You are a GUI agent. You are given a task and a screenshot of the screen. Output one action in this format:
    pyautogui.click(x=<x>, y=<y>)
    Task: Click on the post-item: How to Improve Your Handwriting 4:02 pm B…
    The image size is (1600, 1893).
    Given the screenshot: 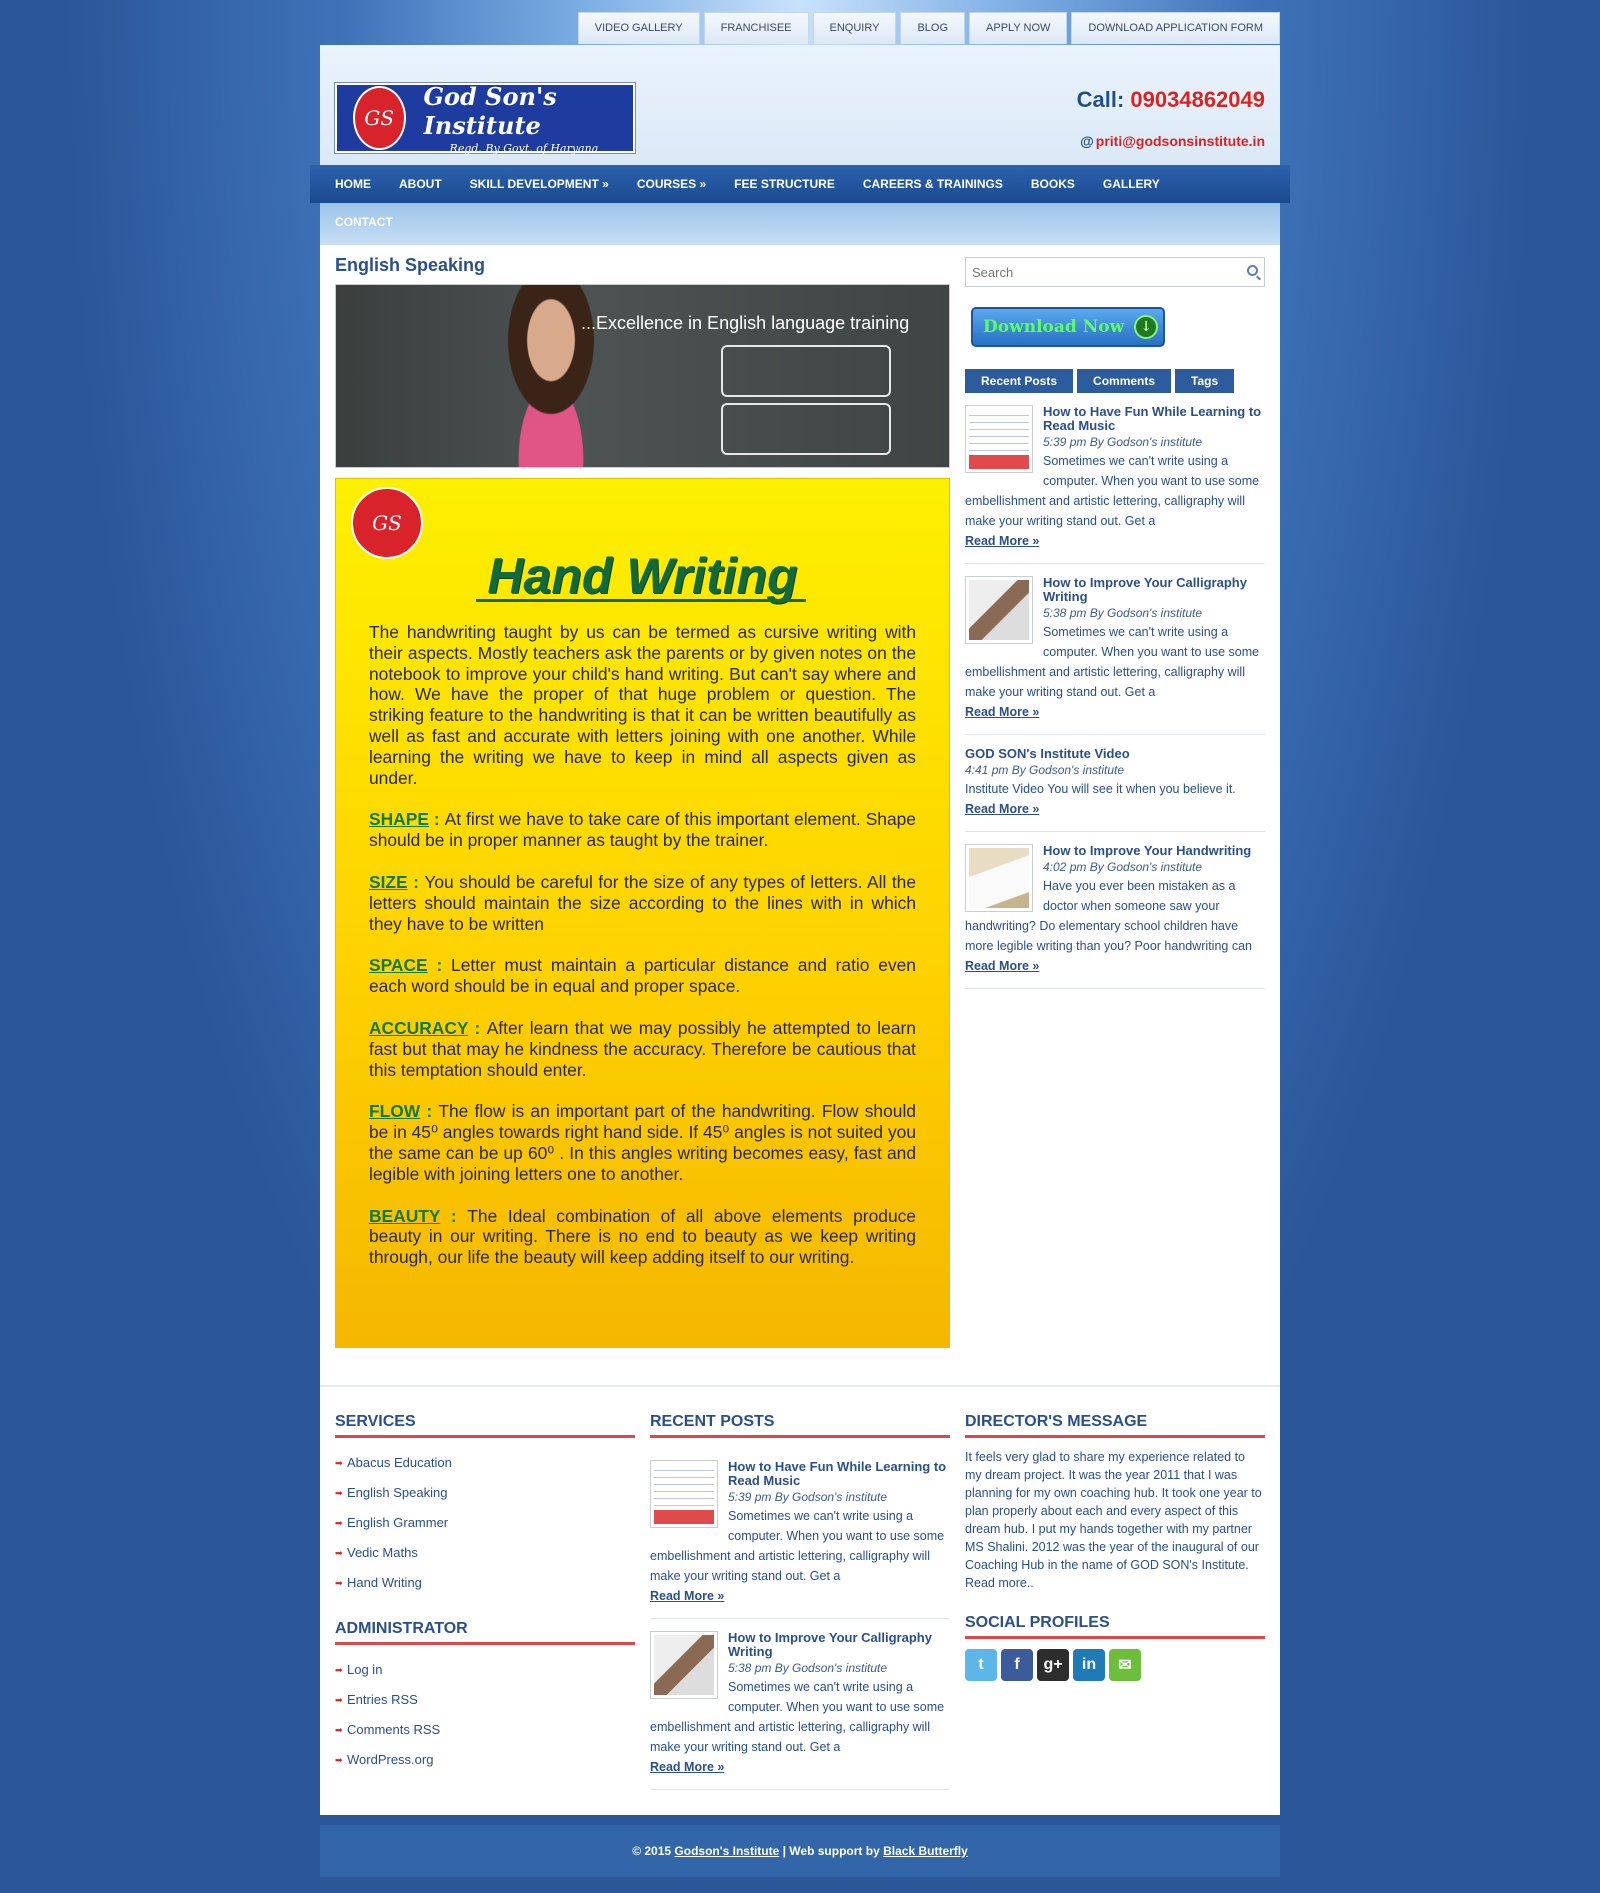 What is the action you would take?
    pyautogui.click(x=1115, y=910)
    